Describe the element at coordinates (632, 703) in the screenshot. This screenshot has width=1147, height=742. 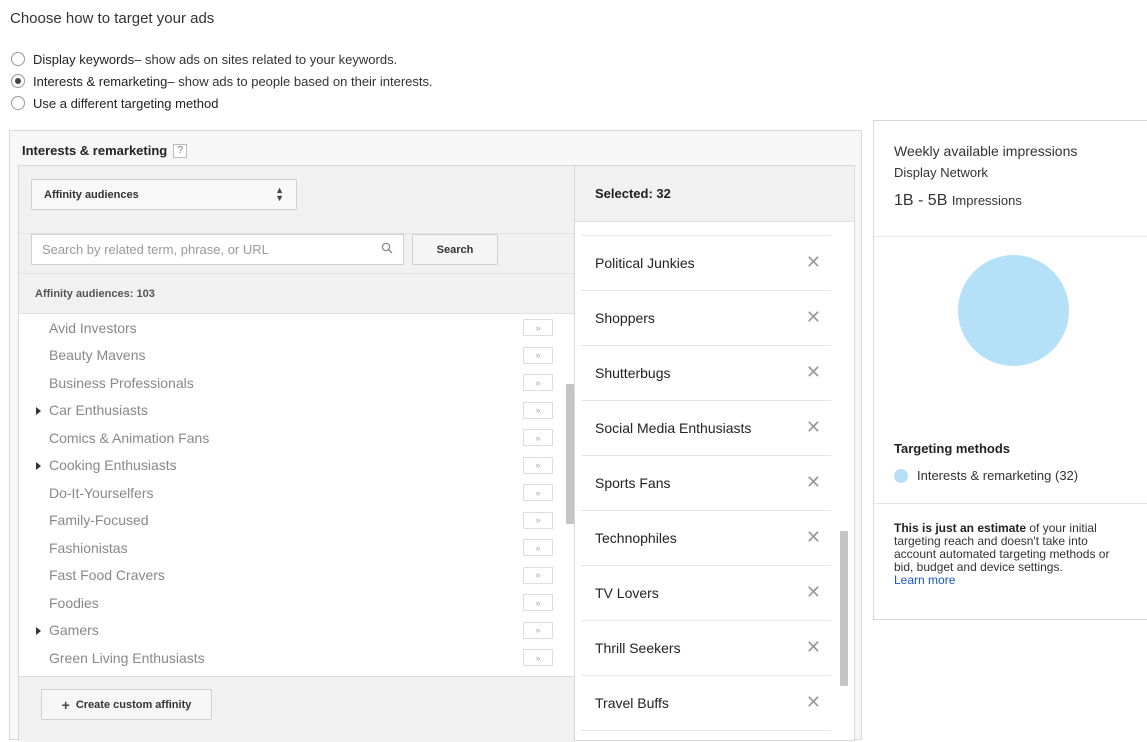
I see `selected-label: Travel Buffs` at that location.